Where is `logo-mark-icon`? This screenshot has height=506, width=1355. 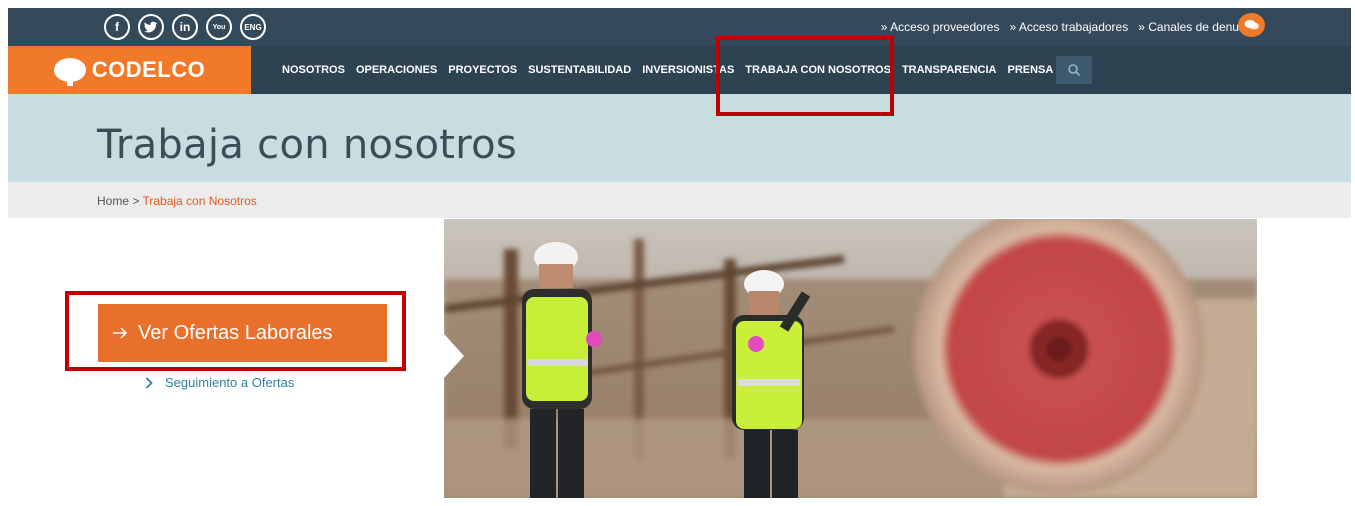
logo-mark-icon is located at coordinates (69, 72).